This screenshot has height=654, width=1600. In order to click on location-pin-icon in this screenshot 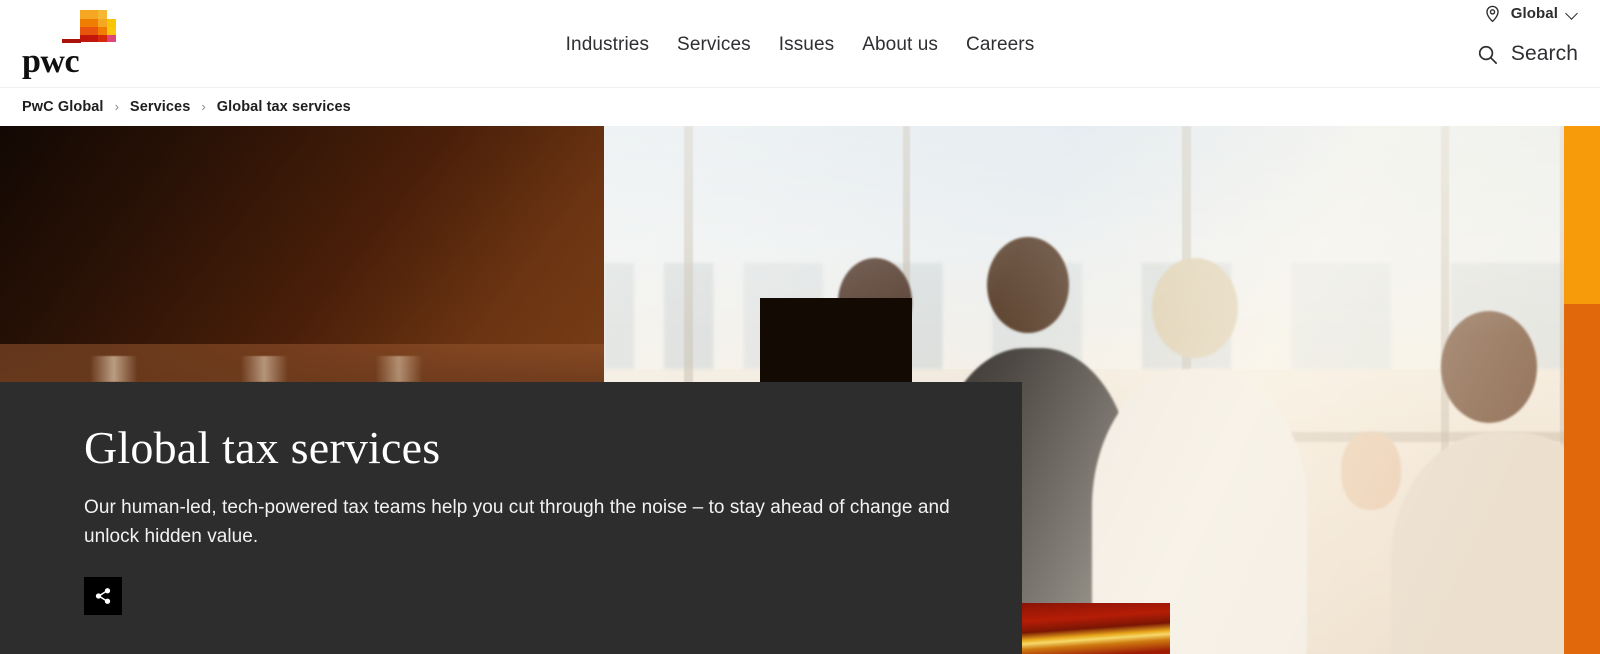, I will do `click(1492, 13)`.